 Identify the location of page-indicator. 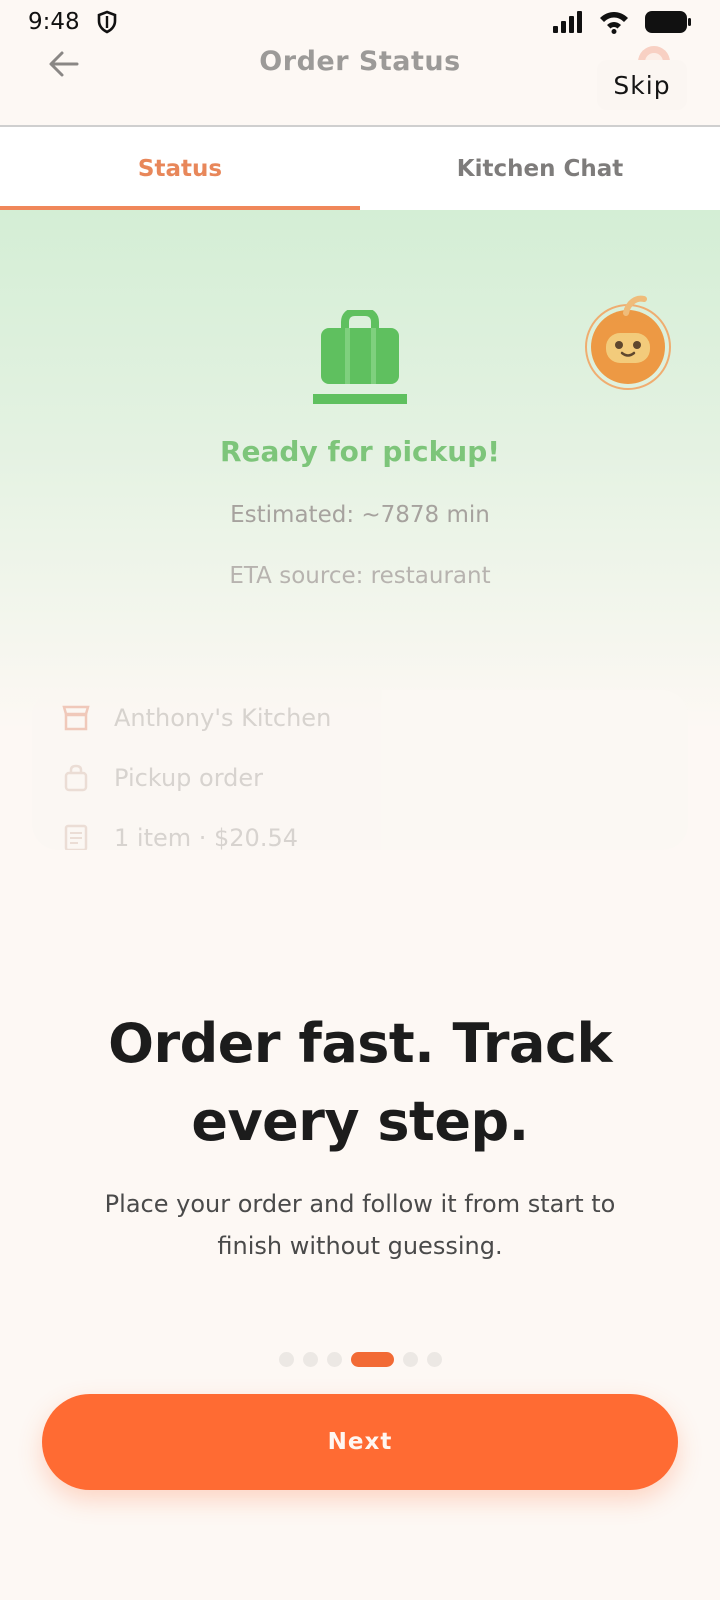
(360, 1359).